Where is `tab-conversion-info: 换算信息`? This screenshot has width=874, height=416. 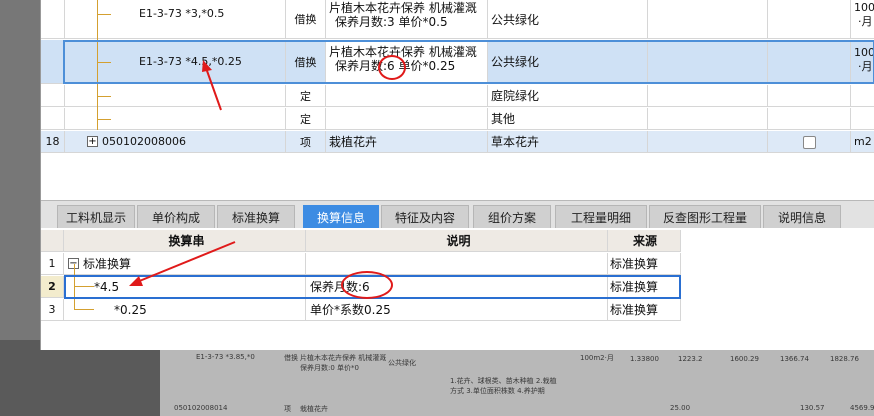
tab-conversion-info: 换算信息 is located at coordinates (341, 217).